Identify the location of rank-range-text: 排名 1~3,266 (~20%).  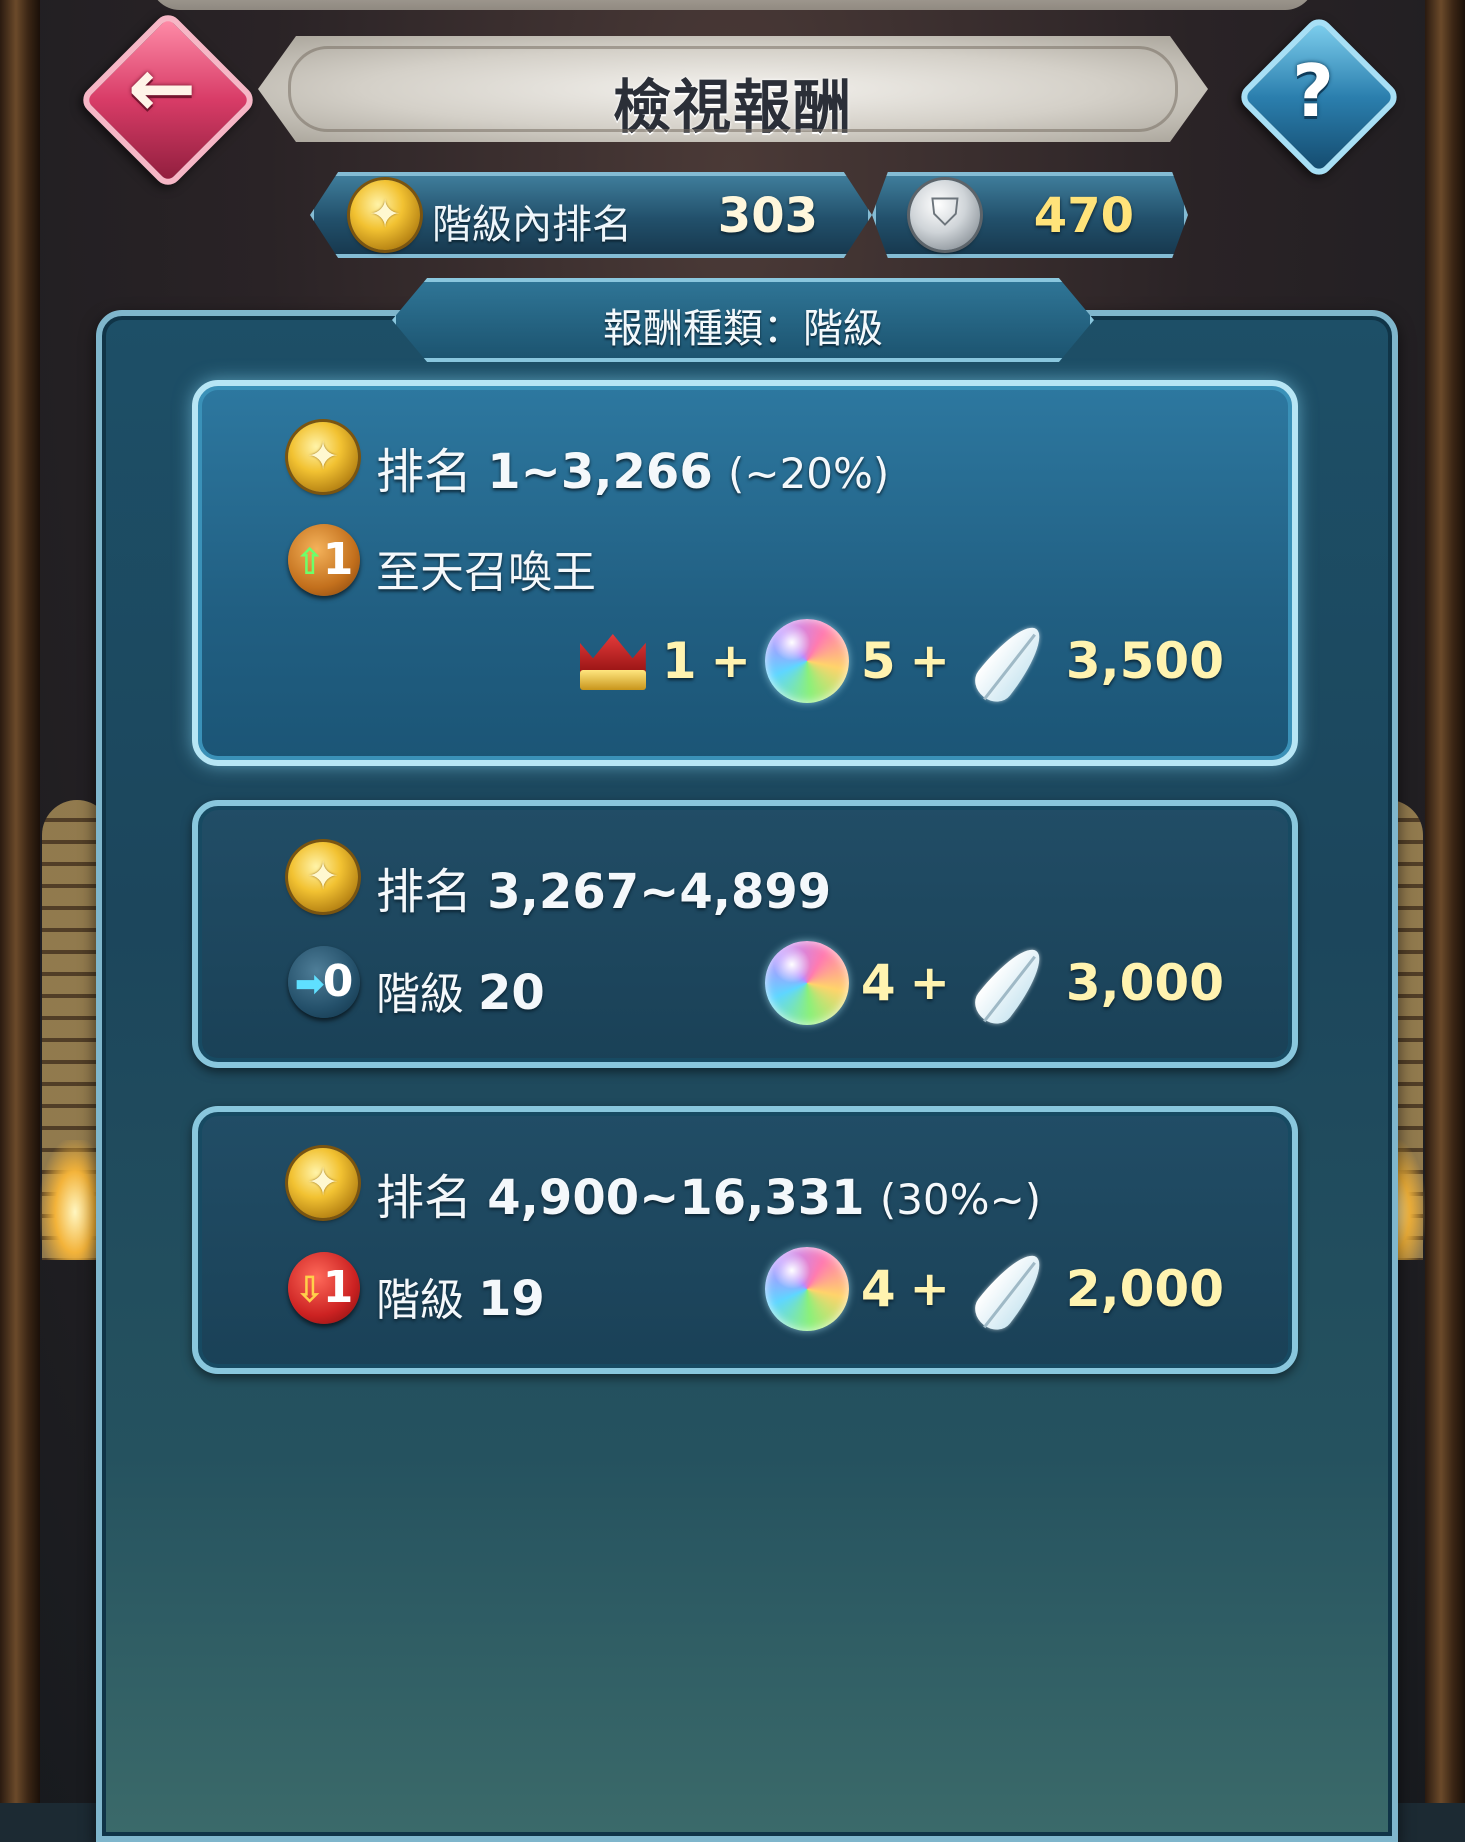
(632, 467).